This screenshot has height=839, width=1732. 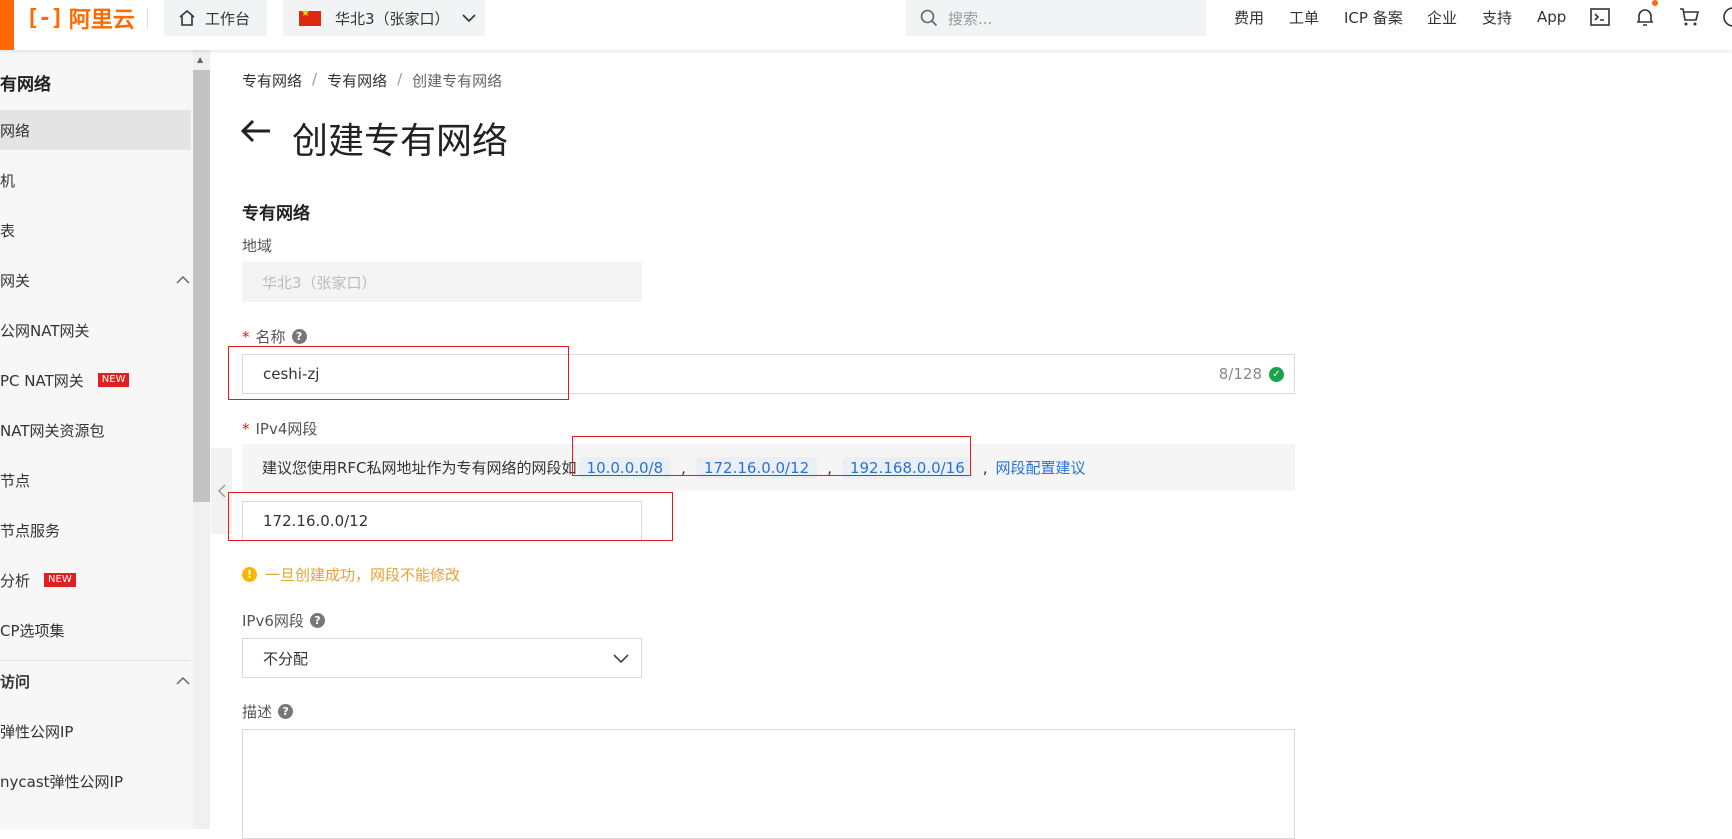 I want to click on cart-icon, so click(x=1689, y=17).